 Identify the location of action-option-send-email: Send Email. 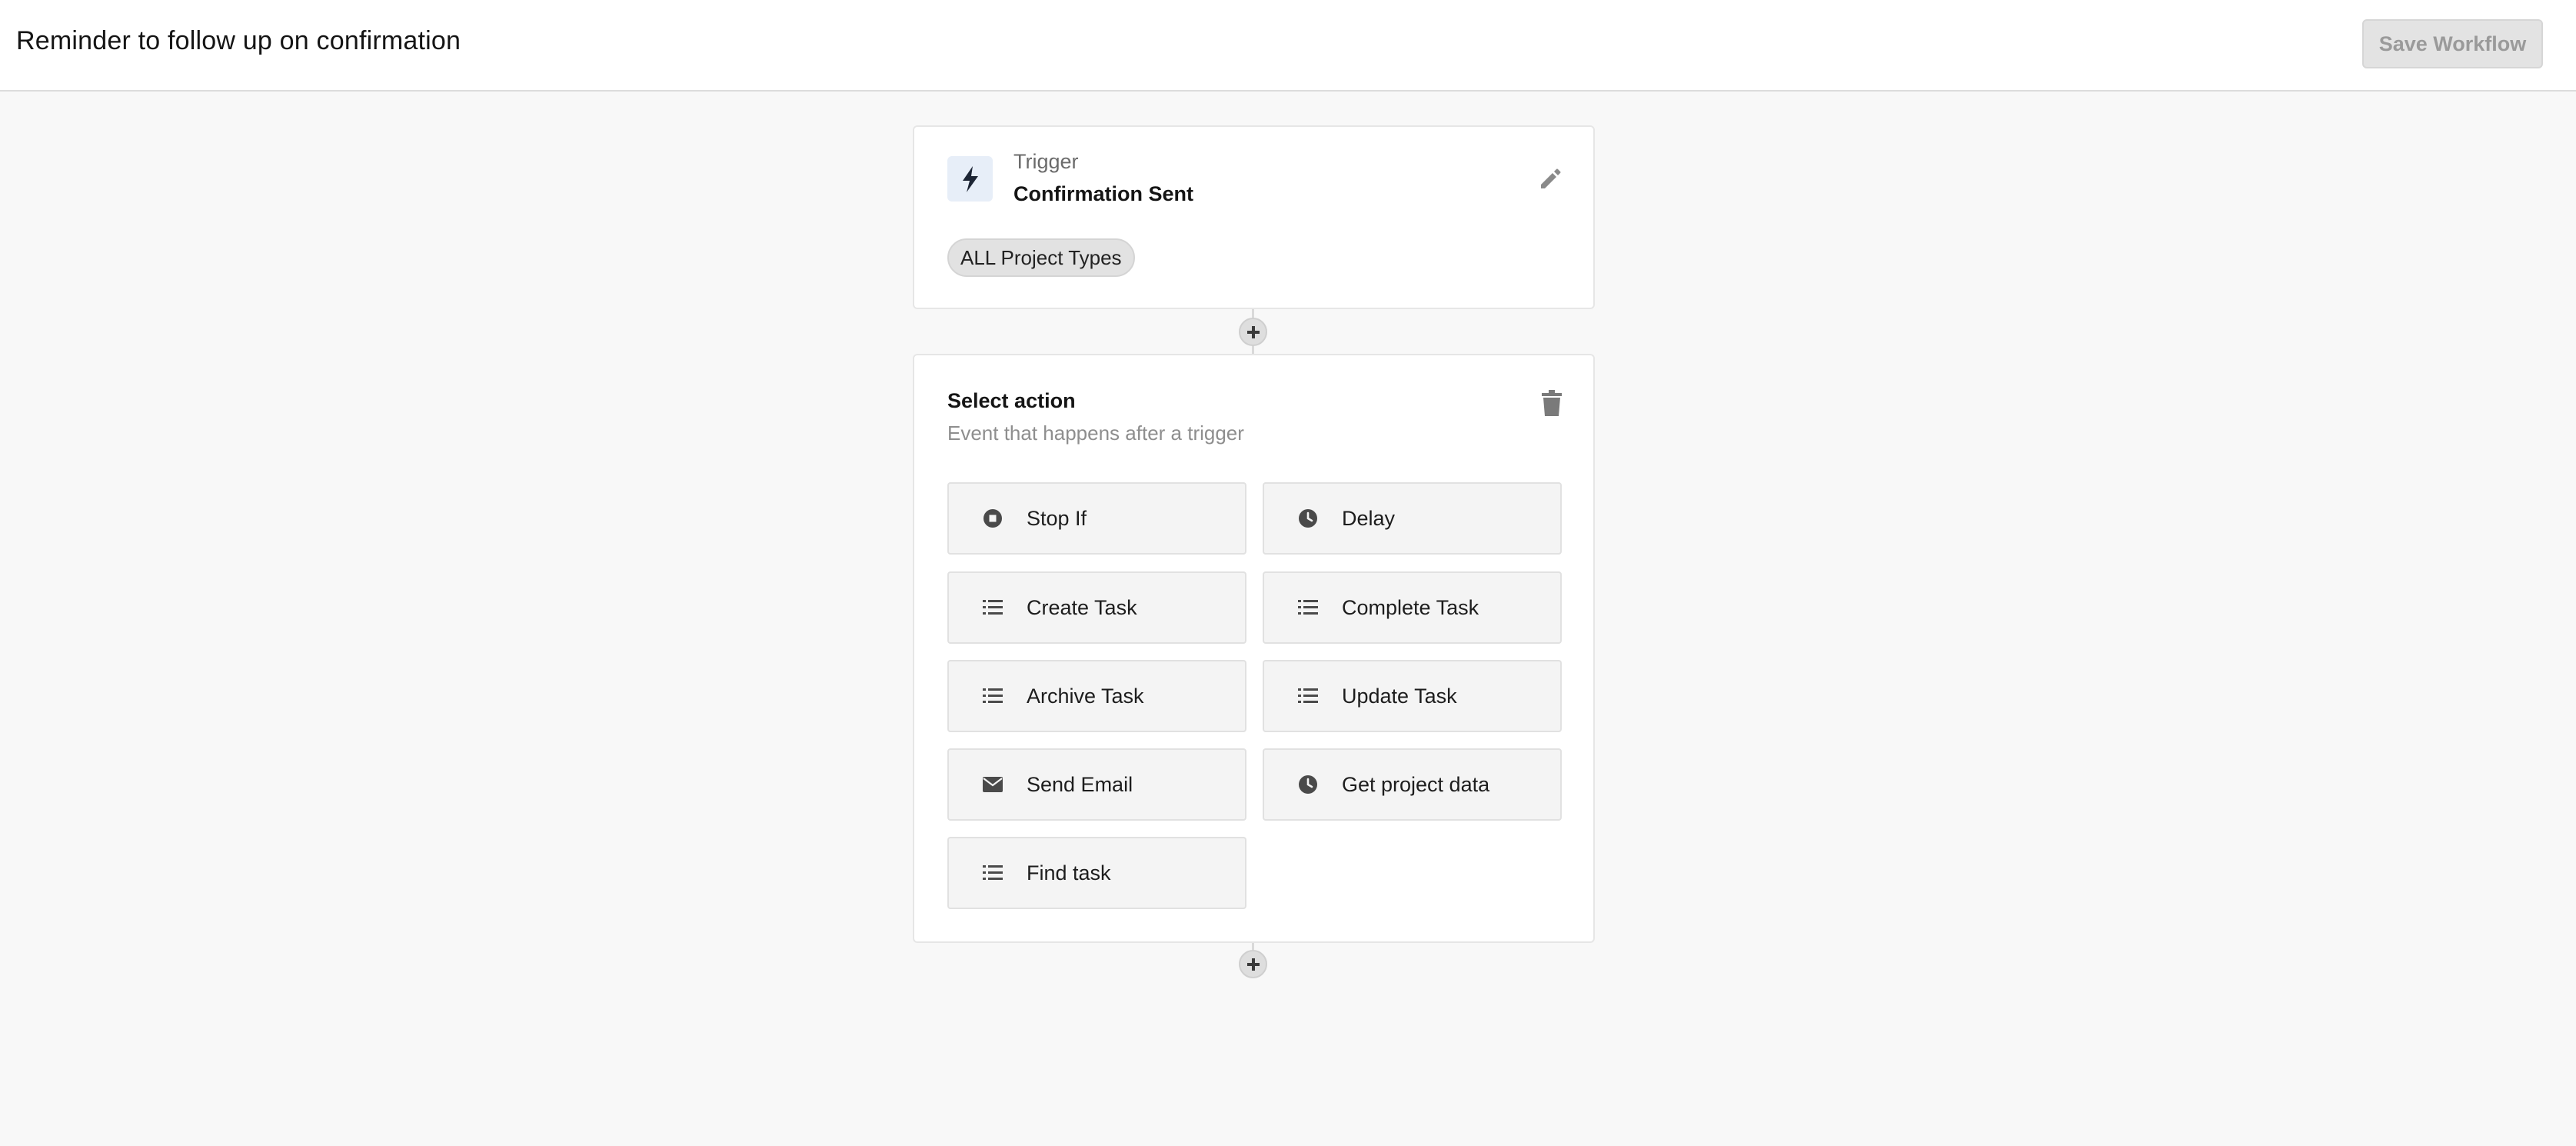
(1096, 785).